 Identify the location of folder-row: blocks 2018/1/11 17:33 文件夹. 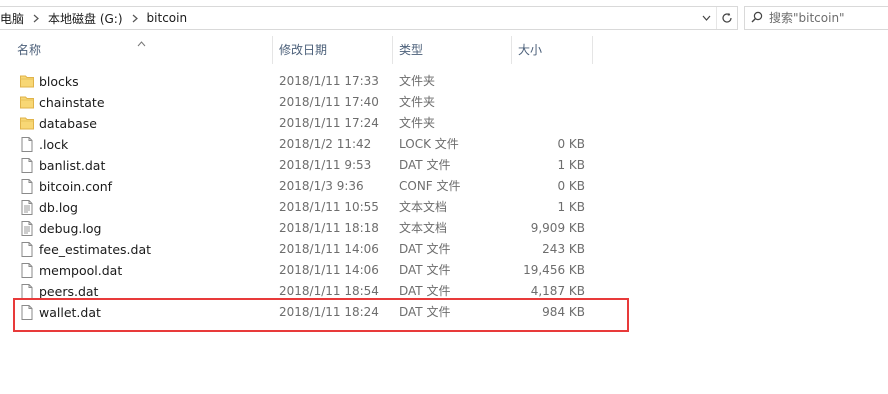
(444, 81).